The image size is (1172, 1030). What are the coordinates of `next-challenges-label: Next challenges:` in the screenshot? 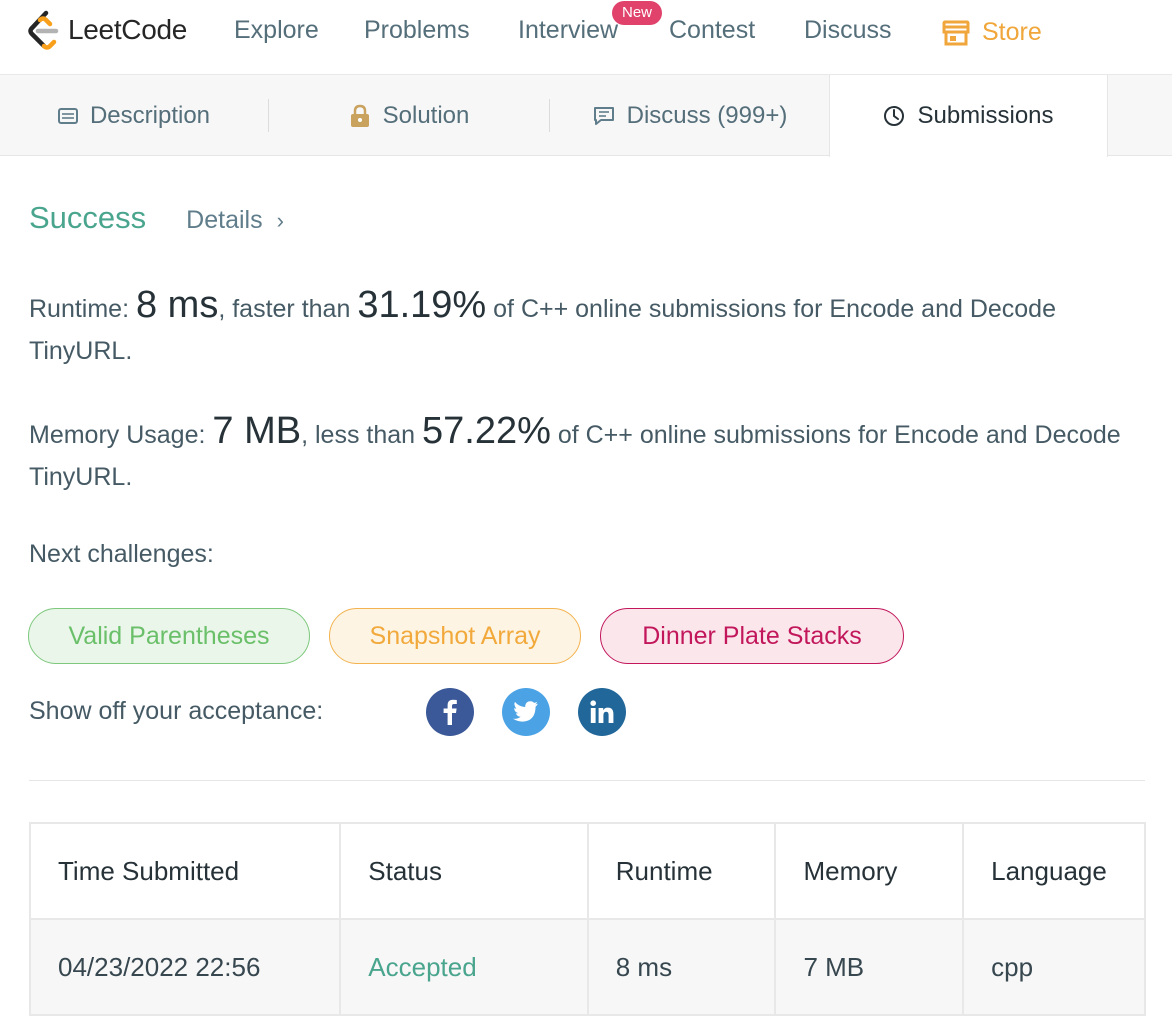 It's located at (121, 554).